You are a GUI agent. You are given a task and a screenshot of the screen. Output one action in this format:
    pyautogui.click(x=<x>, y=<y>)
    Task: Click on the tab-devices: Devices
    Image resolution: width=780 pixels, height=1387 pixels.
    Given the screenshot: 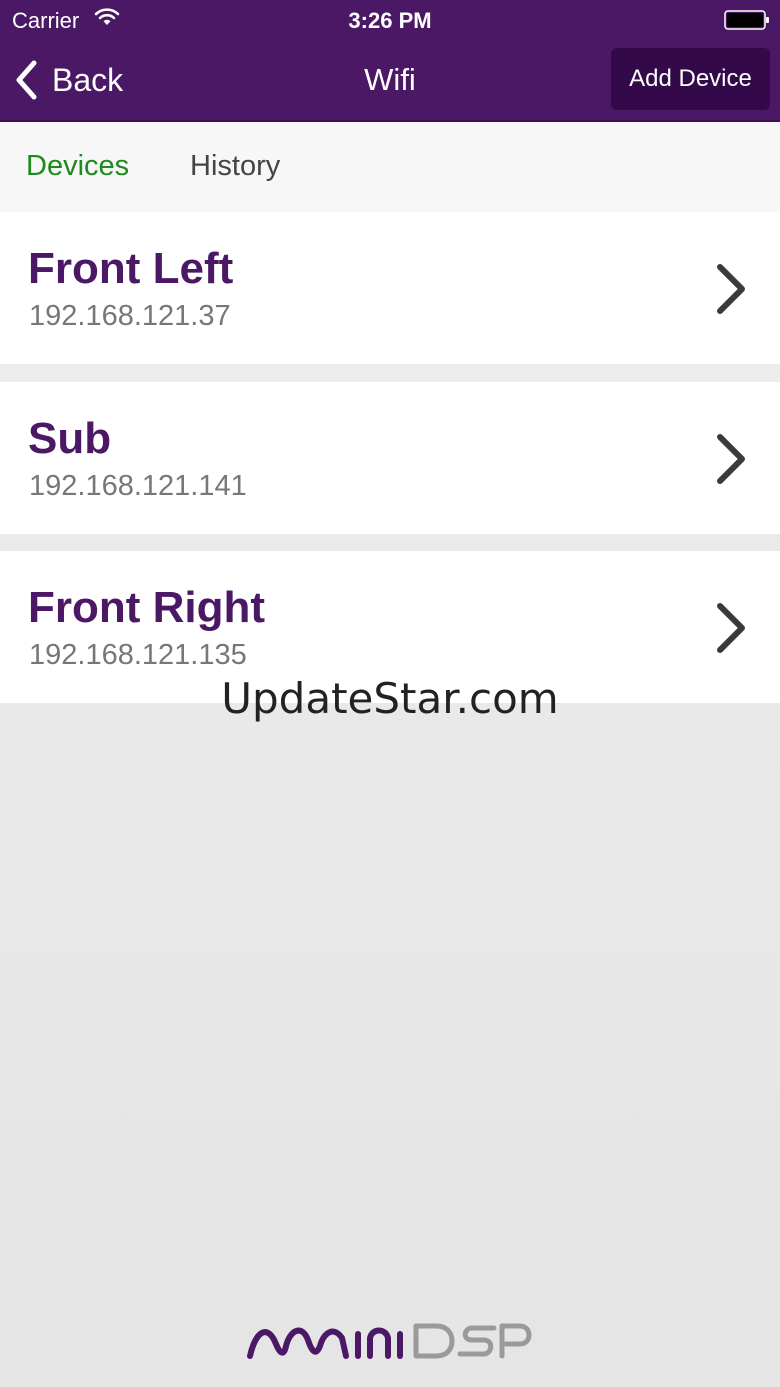 What is the action you would take?
    pyautogui.click(x=77, y=166)
    